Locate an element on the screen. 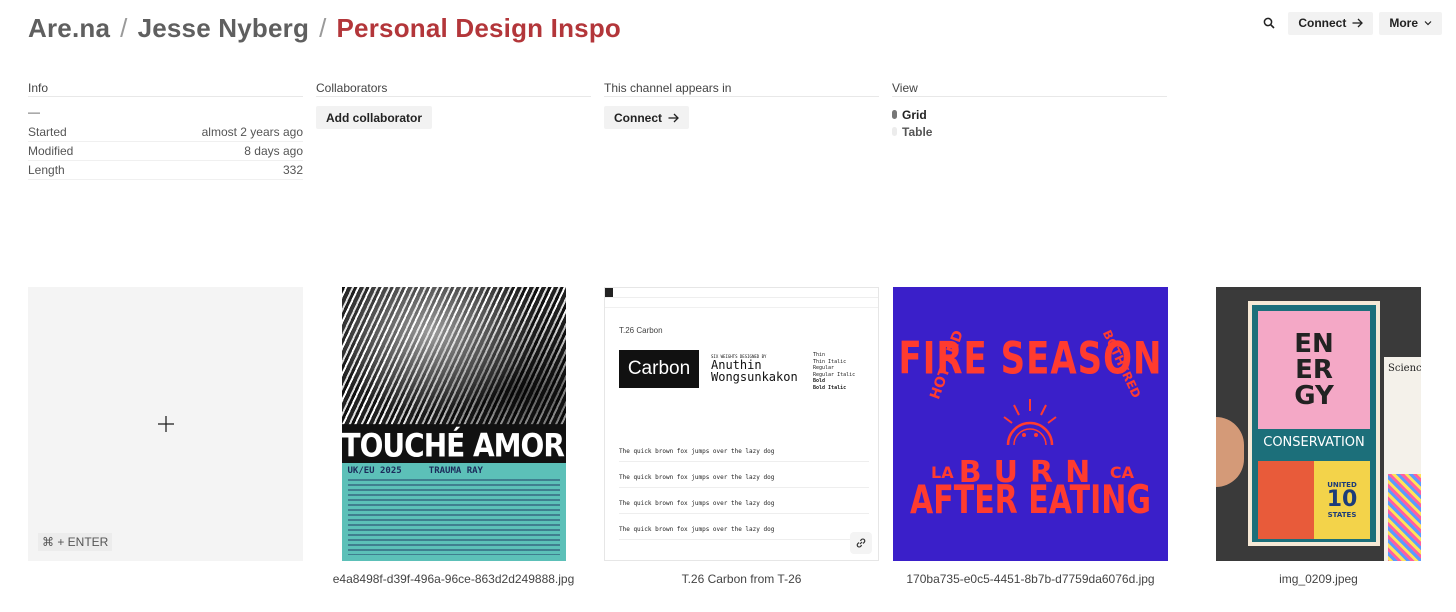 The width and height of the screenshot is (1456, 612). poster-tour-line: UK/EU 2025 TRAUMA RAY is located at coordinates (454, 471).